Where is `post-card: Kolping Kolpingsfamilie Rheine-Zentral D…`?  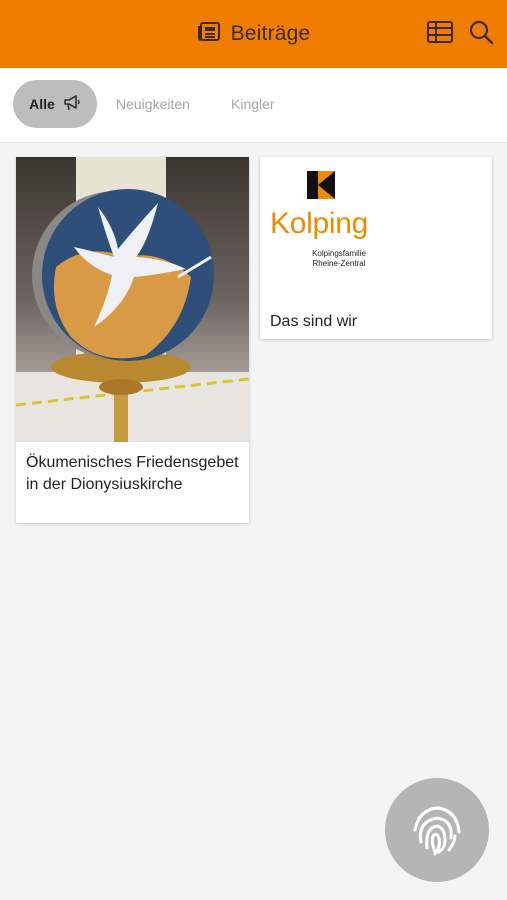 post-card: Kolping Kolpingsfamilie Rheine-Zentral D… is located at coordinates (376, 248).